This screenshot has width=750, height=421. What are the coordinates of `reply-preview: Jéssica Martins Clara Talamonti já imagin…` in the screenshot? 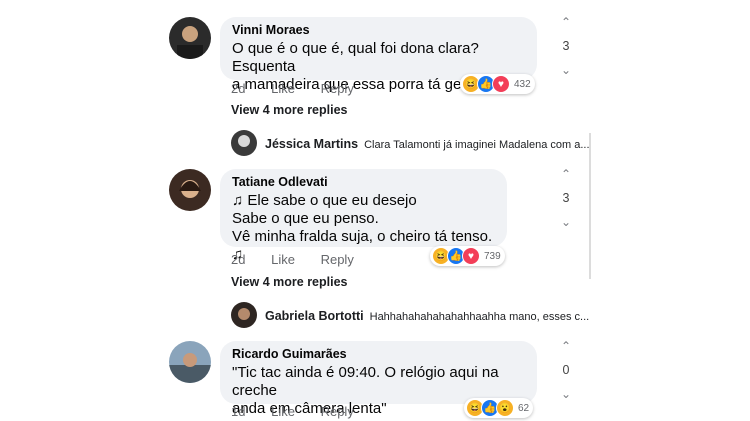 It's located at (427, 144).